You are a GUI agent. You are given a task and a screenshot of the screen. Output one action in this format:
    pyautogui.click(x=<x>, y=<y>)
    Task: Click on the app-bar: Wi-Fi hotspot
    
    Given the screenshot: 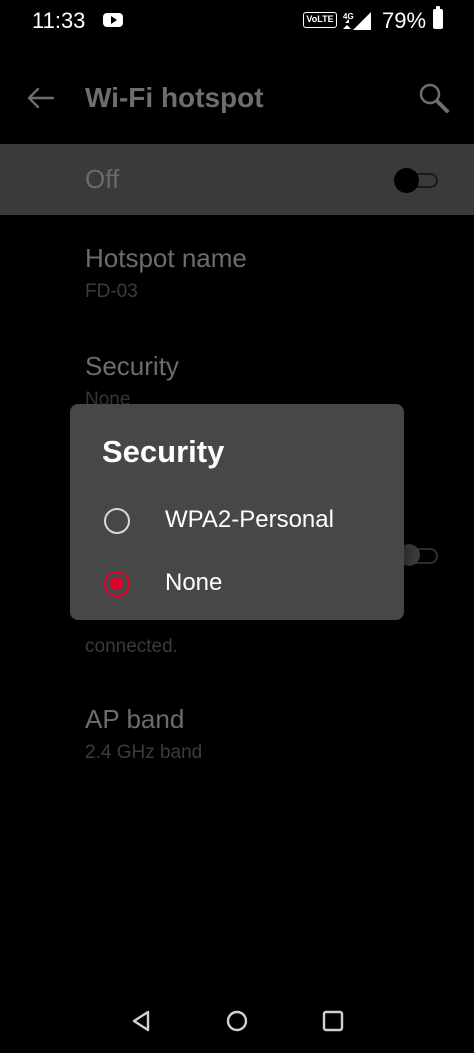 What is the action you would take?
    pyautogui.click(x=237, y=98)
    